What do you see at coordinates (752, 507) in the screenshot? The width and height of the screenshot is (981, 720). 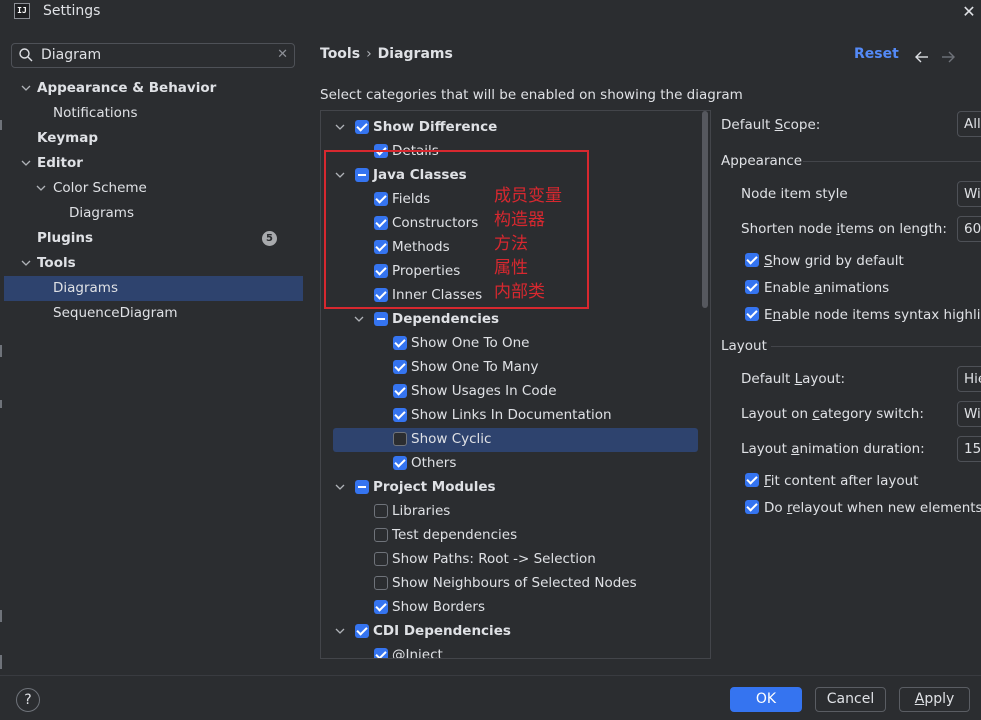 I see `relayout-checkbox` at bounding box center [752, 507].